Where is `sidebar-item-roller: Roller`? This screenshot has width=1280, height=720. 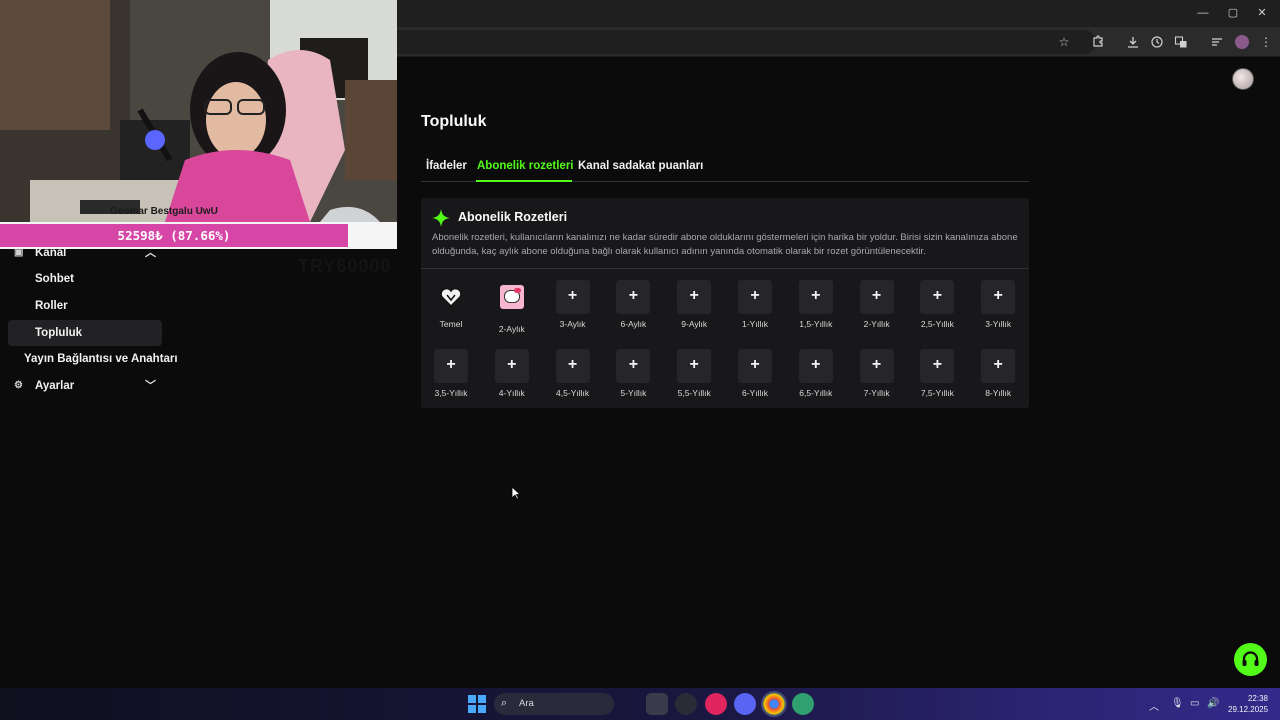
sidebar-item-roller: Roller is located at coordinates (85, 306).